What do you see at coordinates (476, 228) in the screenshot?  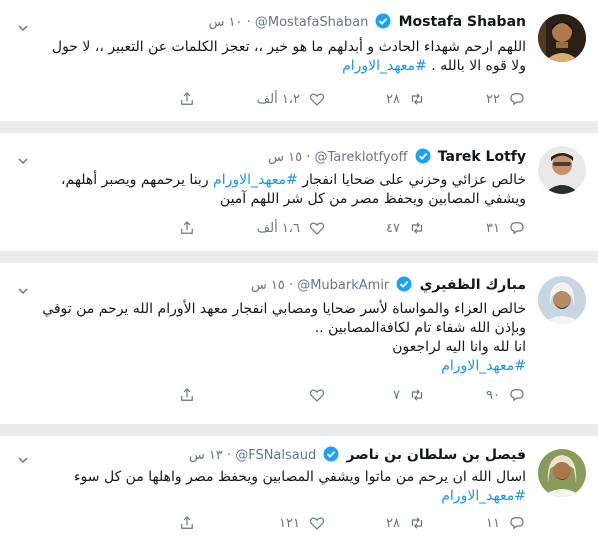 I see `reply-button: ٣١` at bounding box center [476, 228].